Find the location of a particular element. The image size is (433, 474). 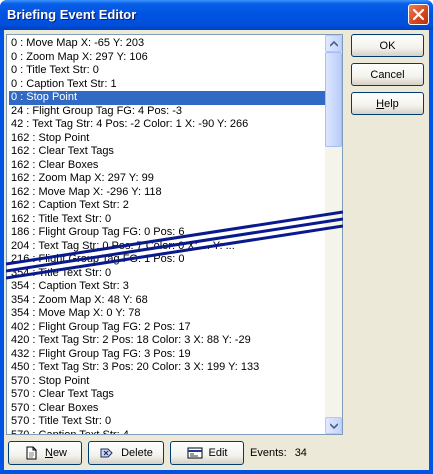

events-count-display: Events: 34 is located at coordinates (282, 453).